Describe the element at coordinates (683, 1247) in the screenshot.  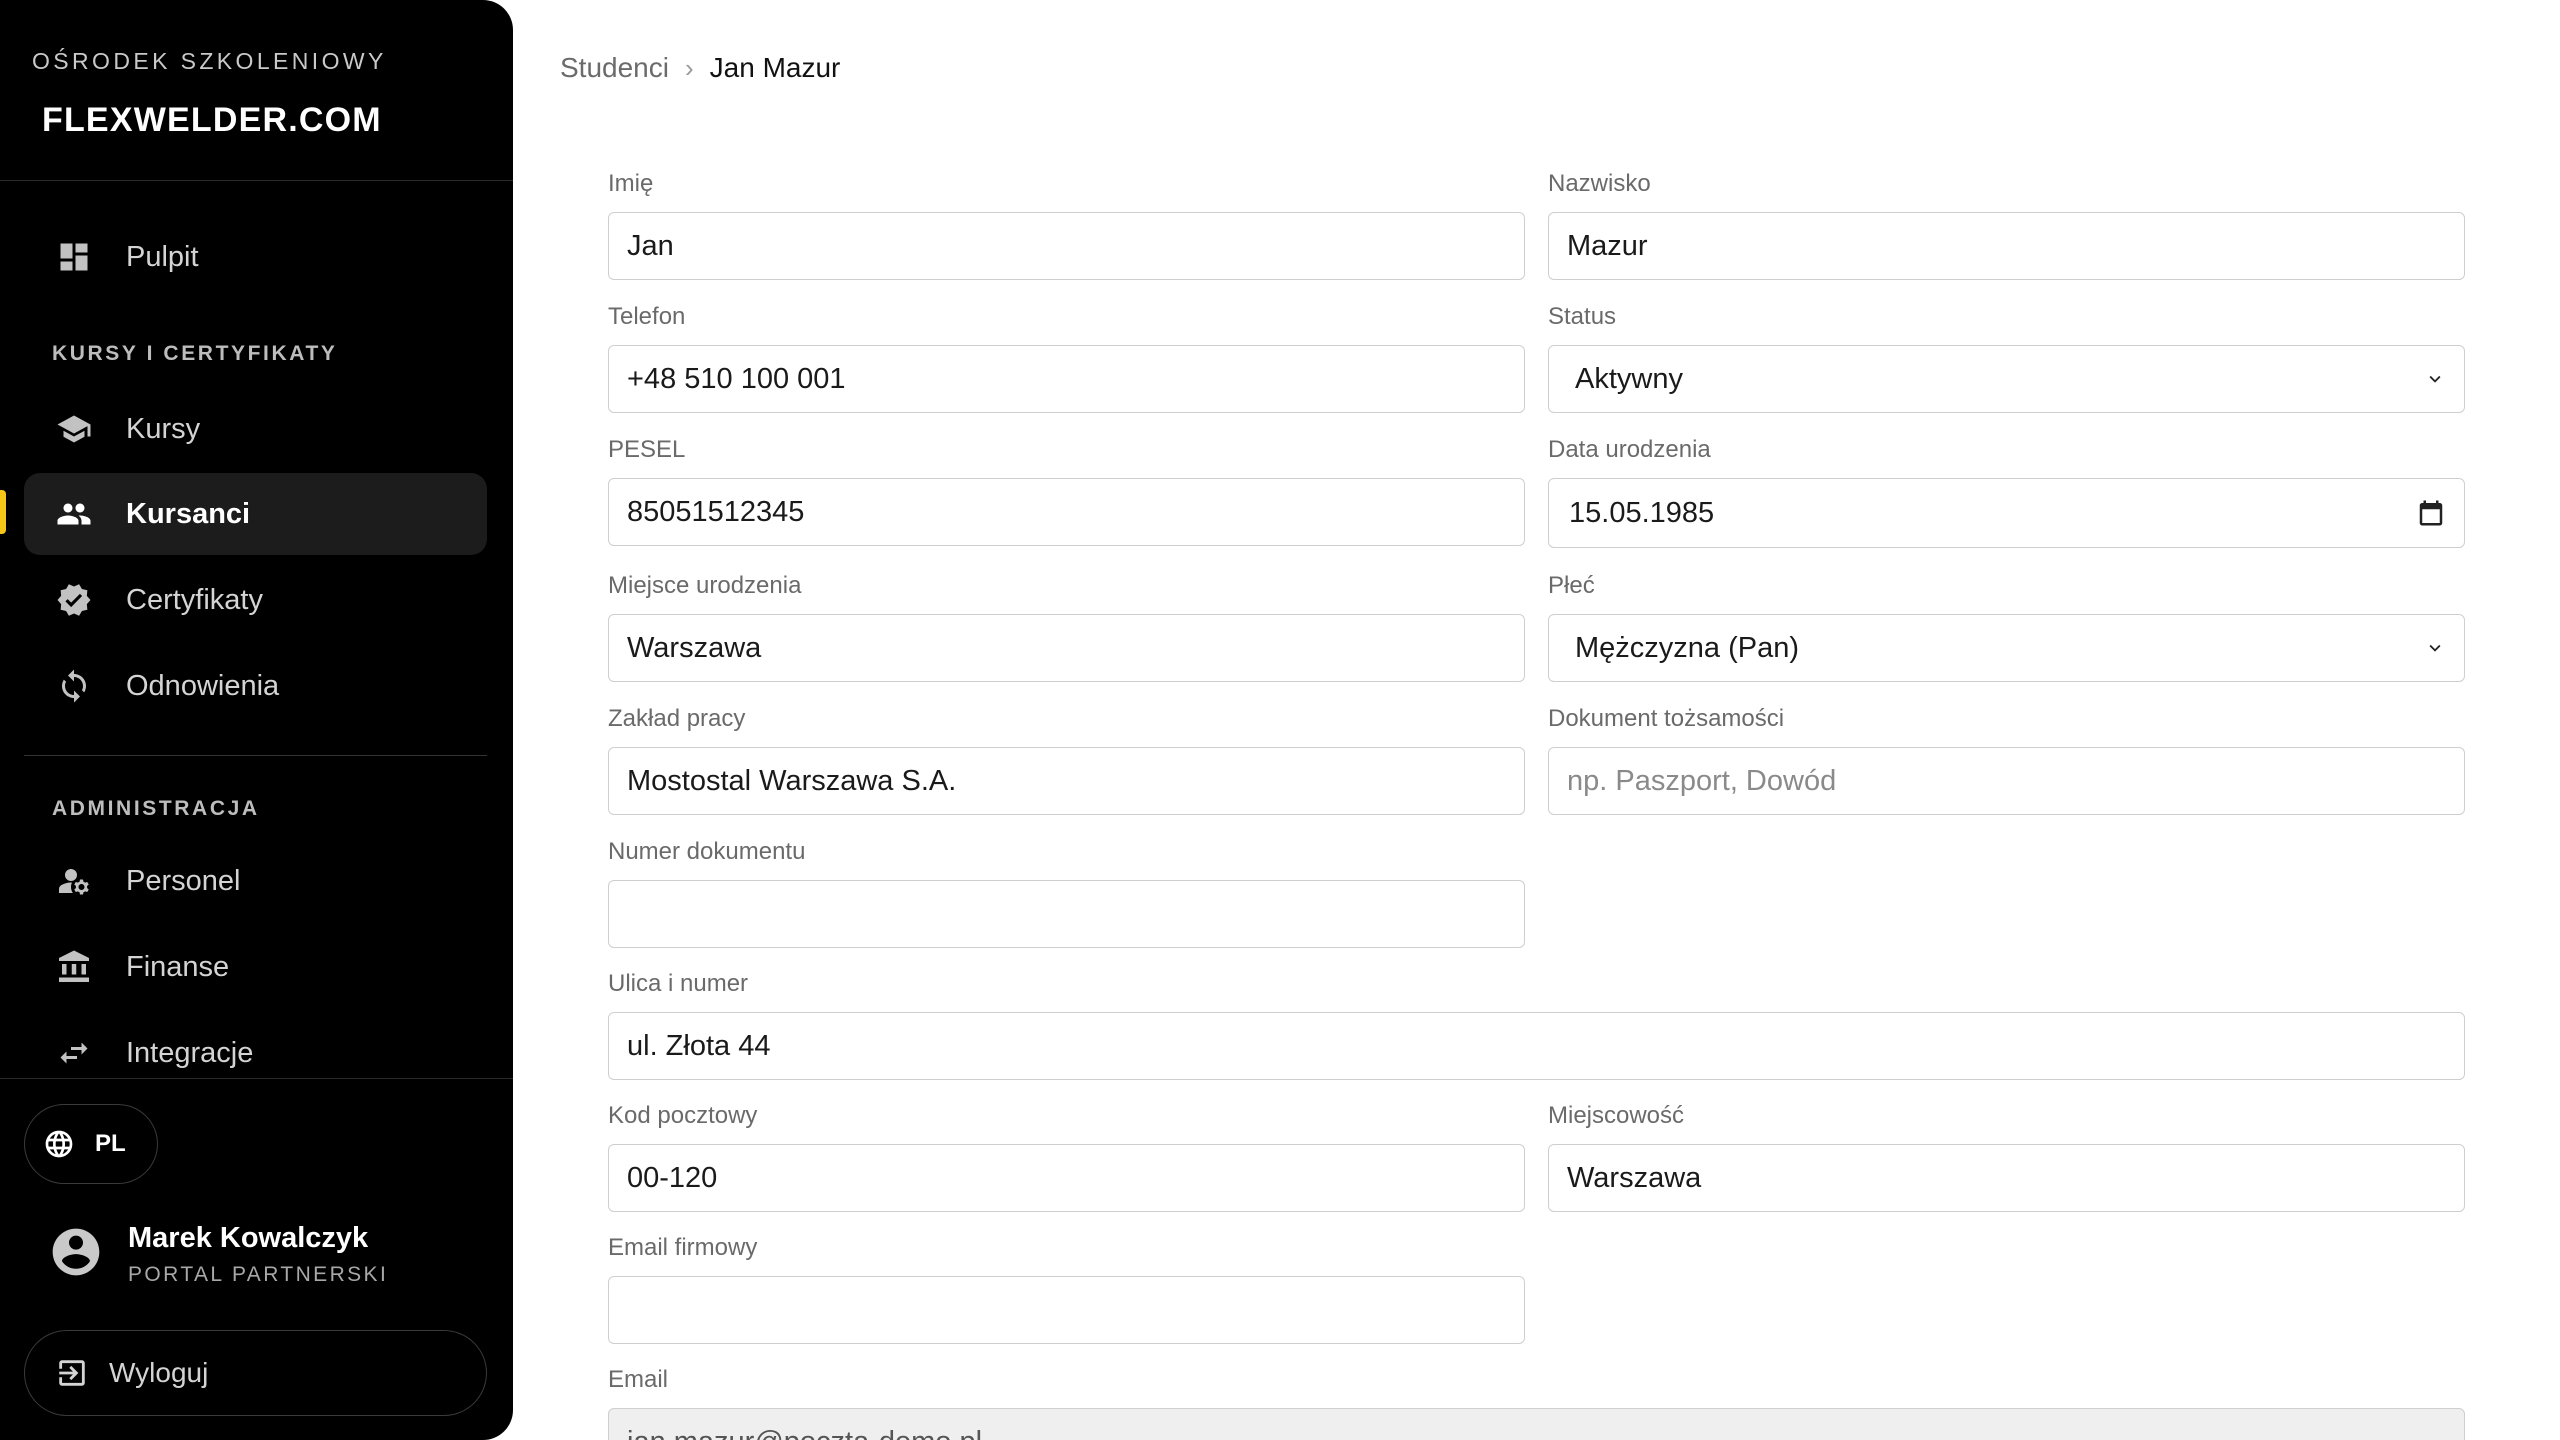
I see `field-label: Email firmowy` at that location.